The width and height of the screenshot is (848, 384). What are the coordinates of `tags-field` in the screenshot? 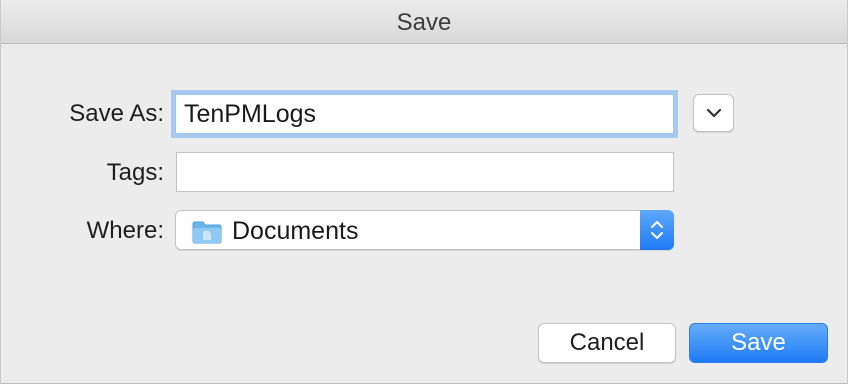 It's located at (425, 172).